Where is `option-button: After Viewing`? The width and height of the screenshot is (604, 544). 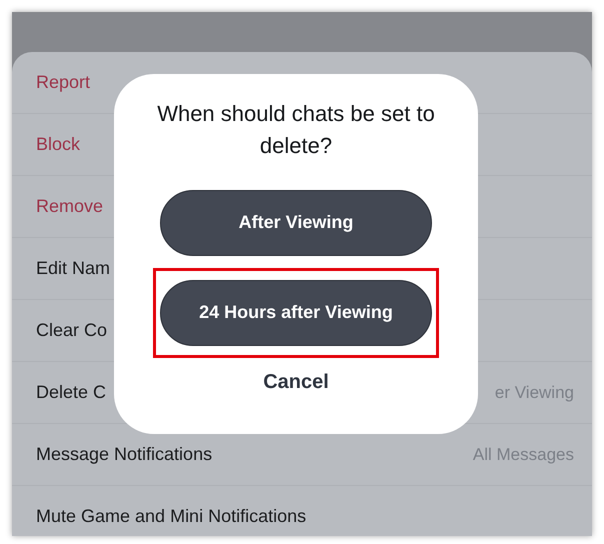 option-button: After Viewing is located at coordinates (296, 223).